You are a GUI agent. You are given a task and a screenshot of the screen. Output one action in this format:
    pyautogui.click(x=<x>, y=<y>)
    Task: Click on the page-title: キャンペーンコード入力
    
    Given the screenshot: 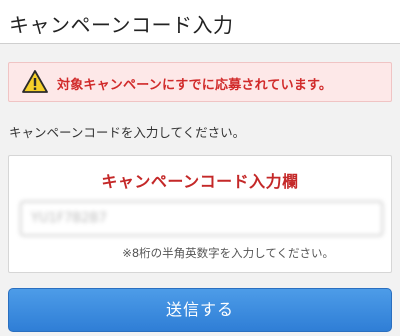 What is the action you would take?
    pyautogui.click(x=121, y=25)
    